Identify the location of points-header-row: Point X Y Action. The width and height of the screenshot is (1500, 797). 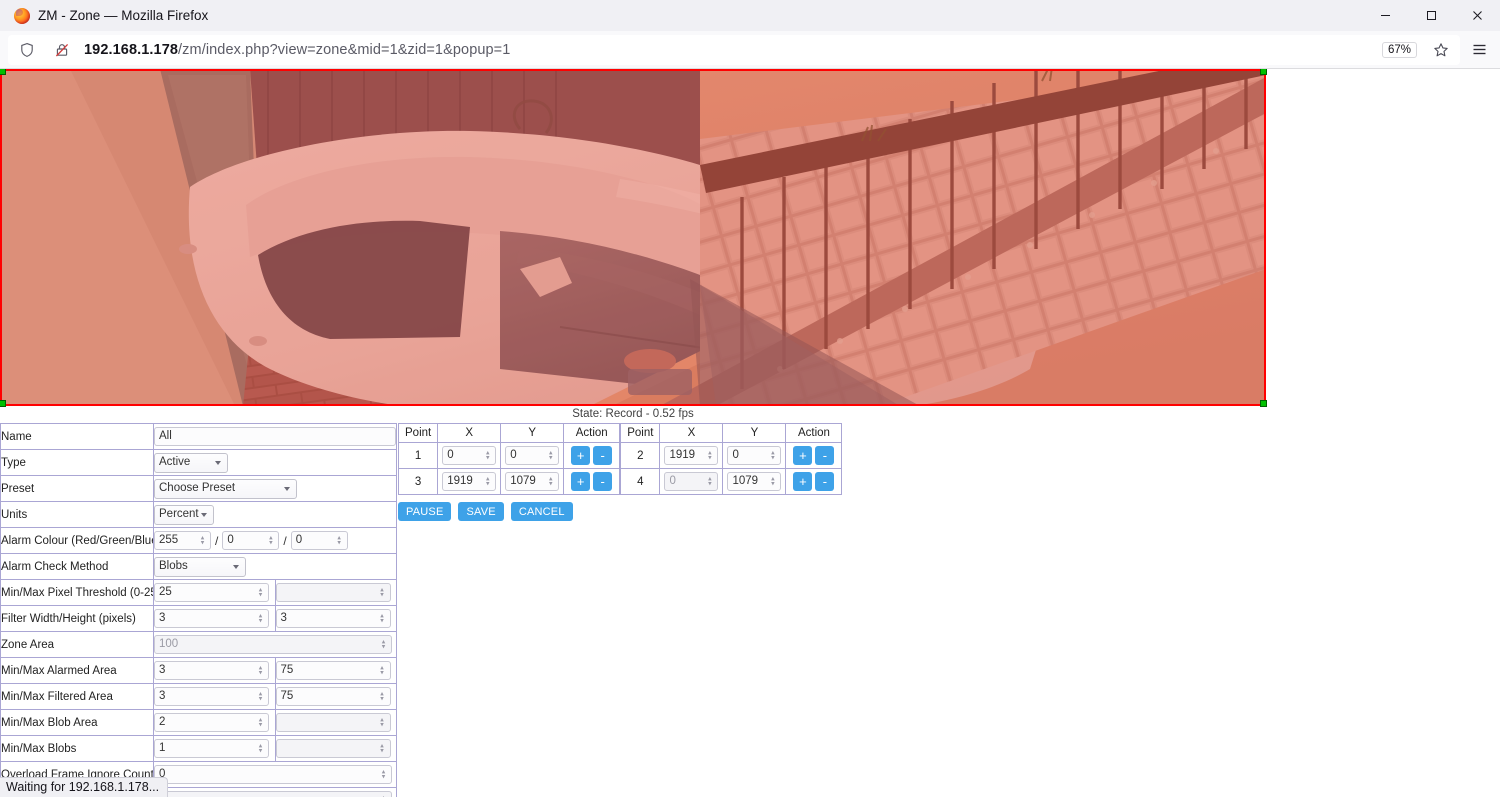
(509, 433).